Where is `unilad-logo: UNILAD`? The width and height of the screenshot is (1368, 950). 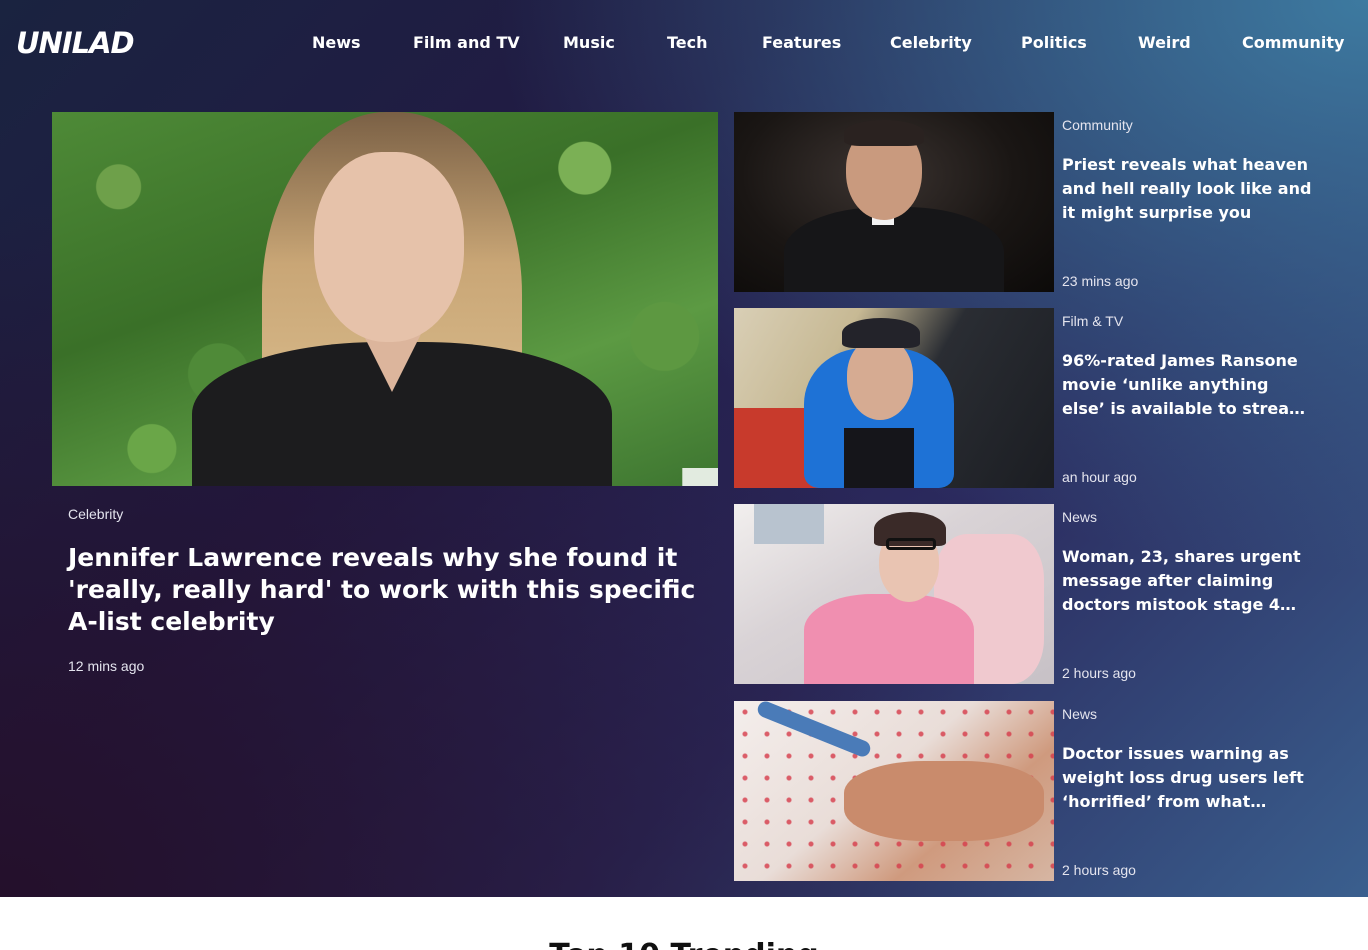 unilad-logo: UNILAD is located at coordinates (75, 43).